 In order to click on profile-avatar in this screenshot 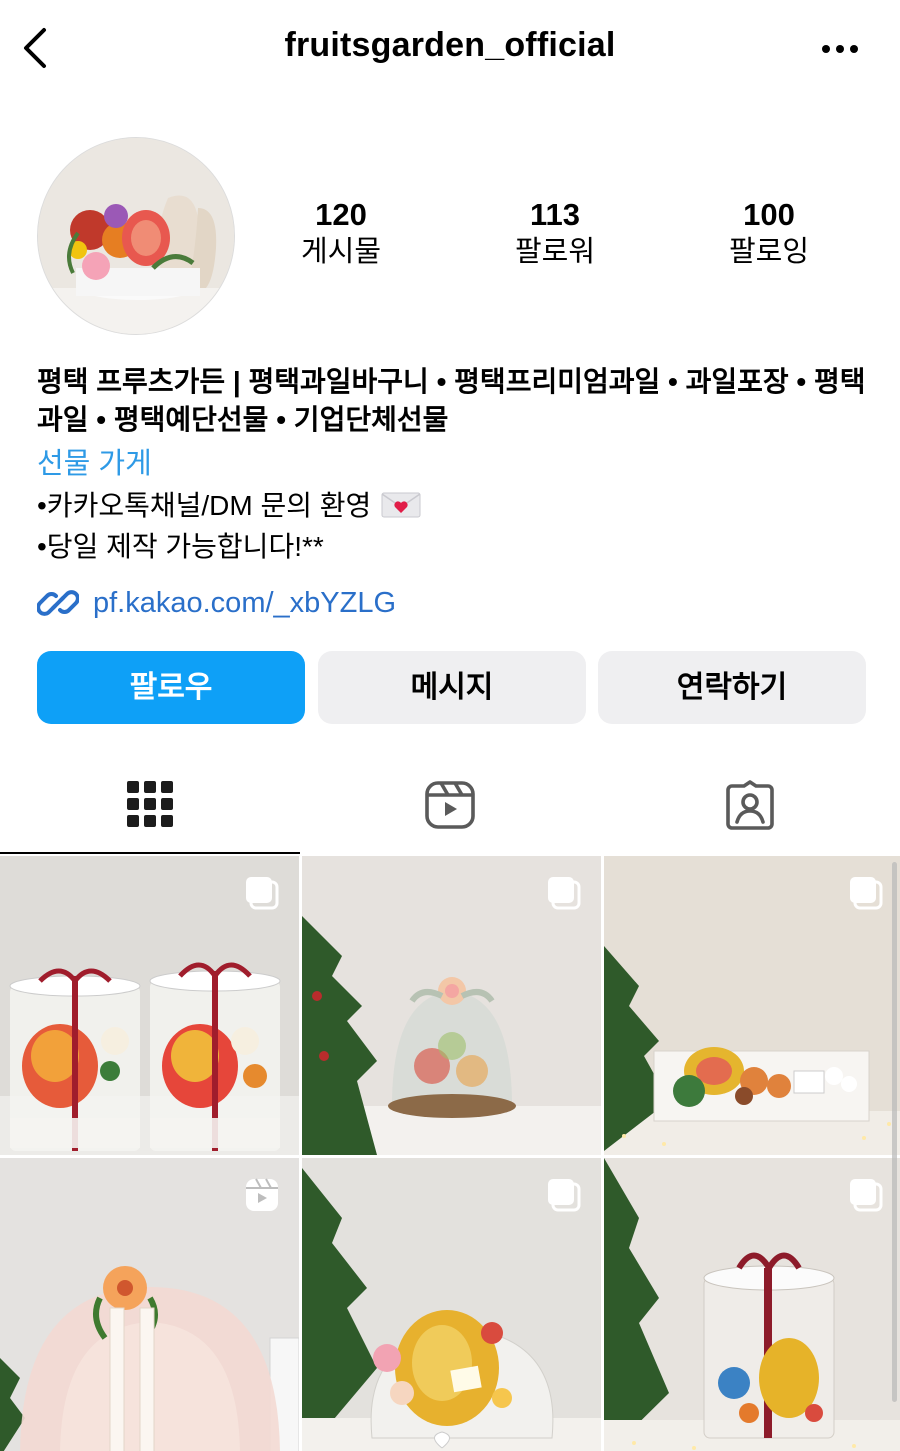, I will do `click(136, 236)`.